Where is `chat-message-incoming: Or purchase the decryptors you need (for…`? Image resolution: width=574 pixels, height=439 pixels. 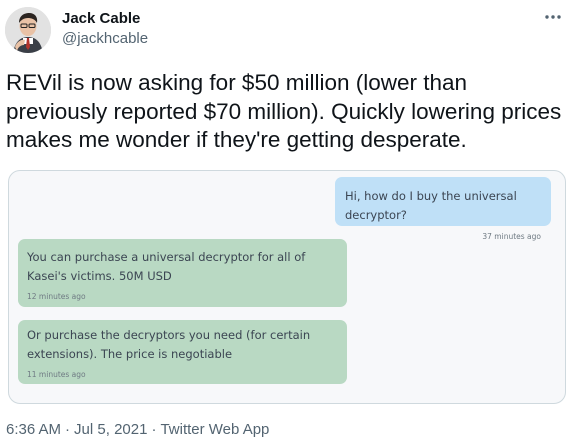 chat-message-incoming: Or purchase the decryptors you need (for… is located at coordinates (182, 352).